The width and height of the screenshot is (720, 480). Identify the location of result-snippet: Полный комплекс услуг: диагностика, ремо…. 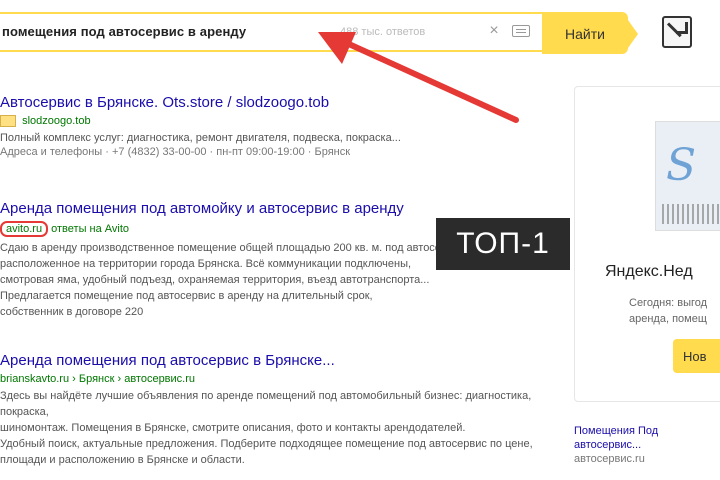
(200, 138).